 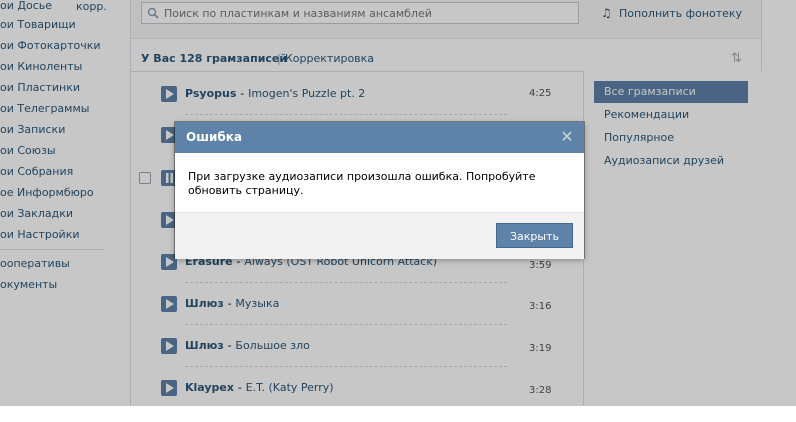 What do you see at coordinates (534, 235) in the screenshot?
I see `close-button: Закрыть` at bounding box center [534, 235].